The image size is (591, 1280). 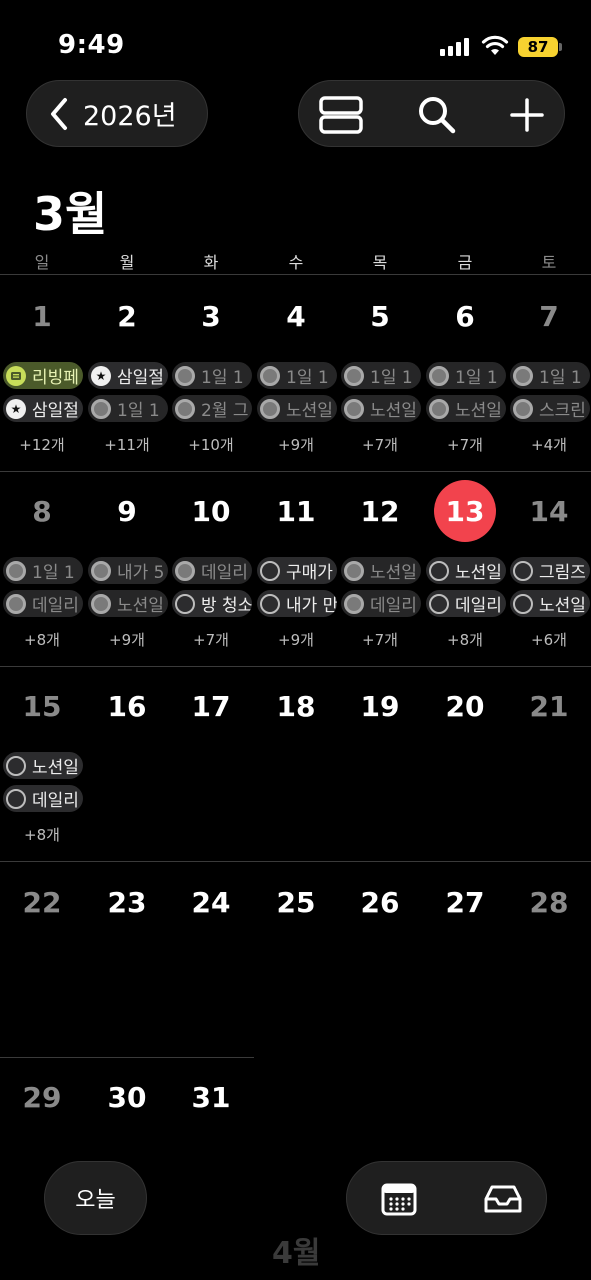 What do you see at coordinates (549, 902) in the screenshot?
I see `day-number: 28` at bounding box center [549, 902].